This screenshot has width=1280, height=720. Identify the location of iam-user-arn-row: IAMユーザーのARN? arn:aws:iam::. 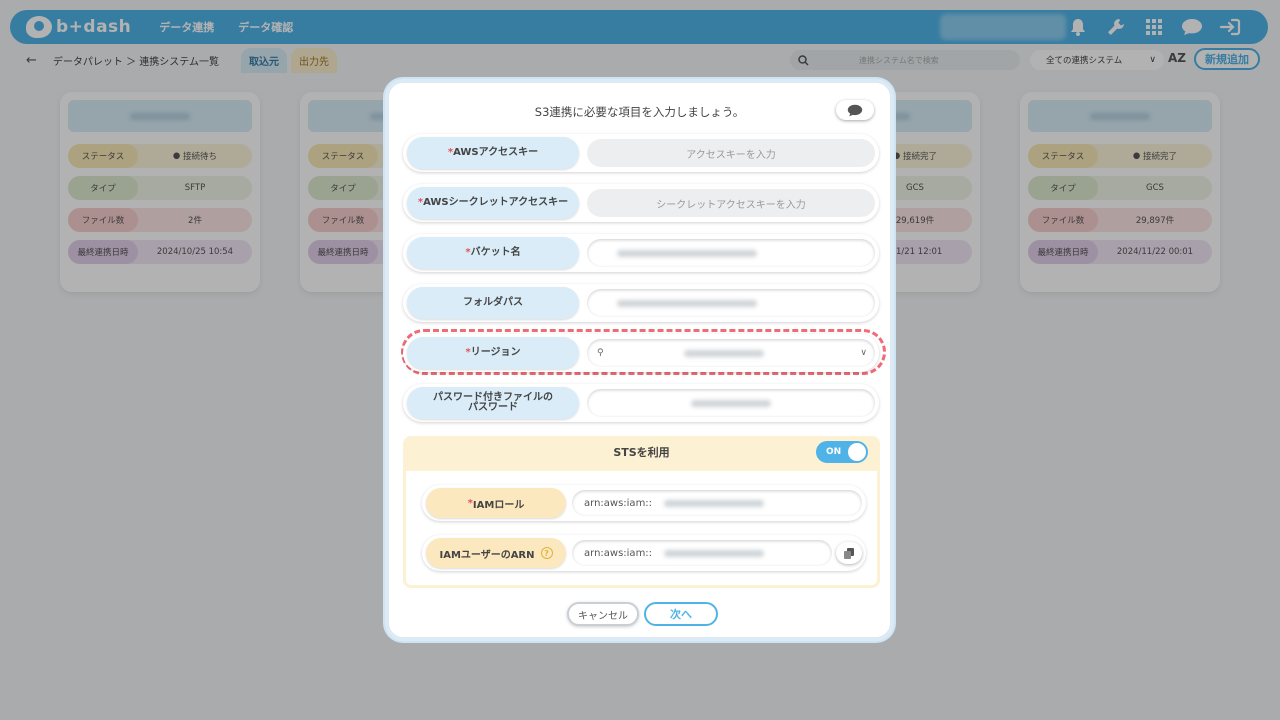
(644, 553).